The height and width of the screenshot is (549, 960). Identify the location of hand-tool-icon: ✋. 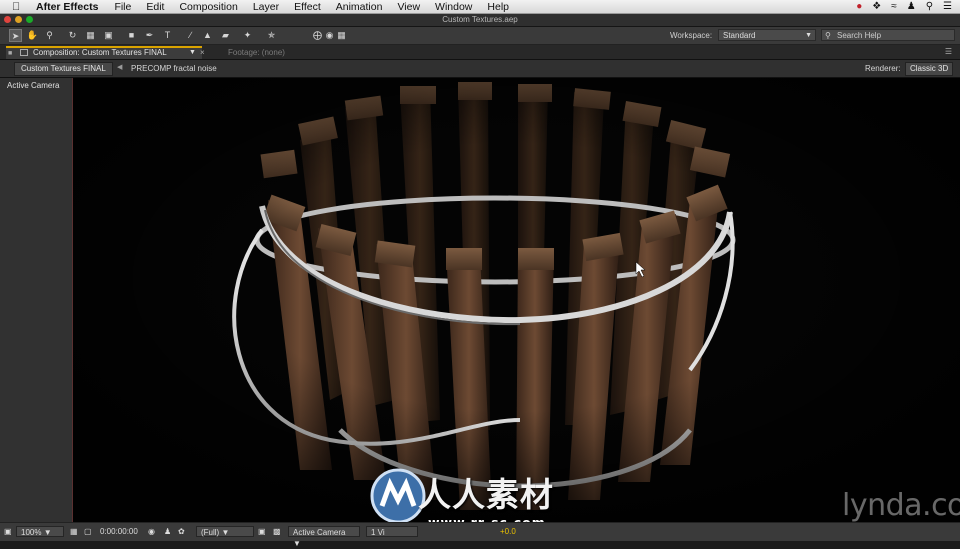
(32, 35).